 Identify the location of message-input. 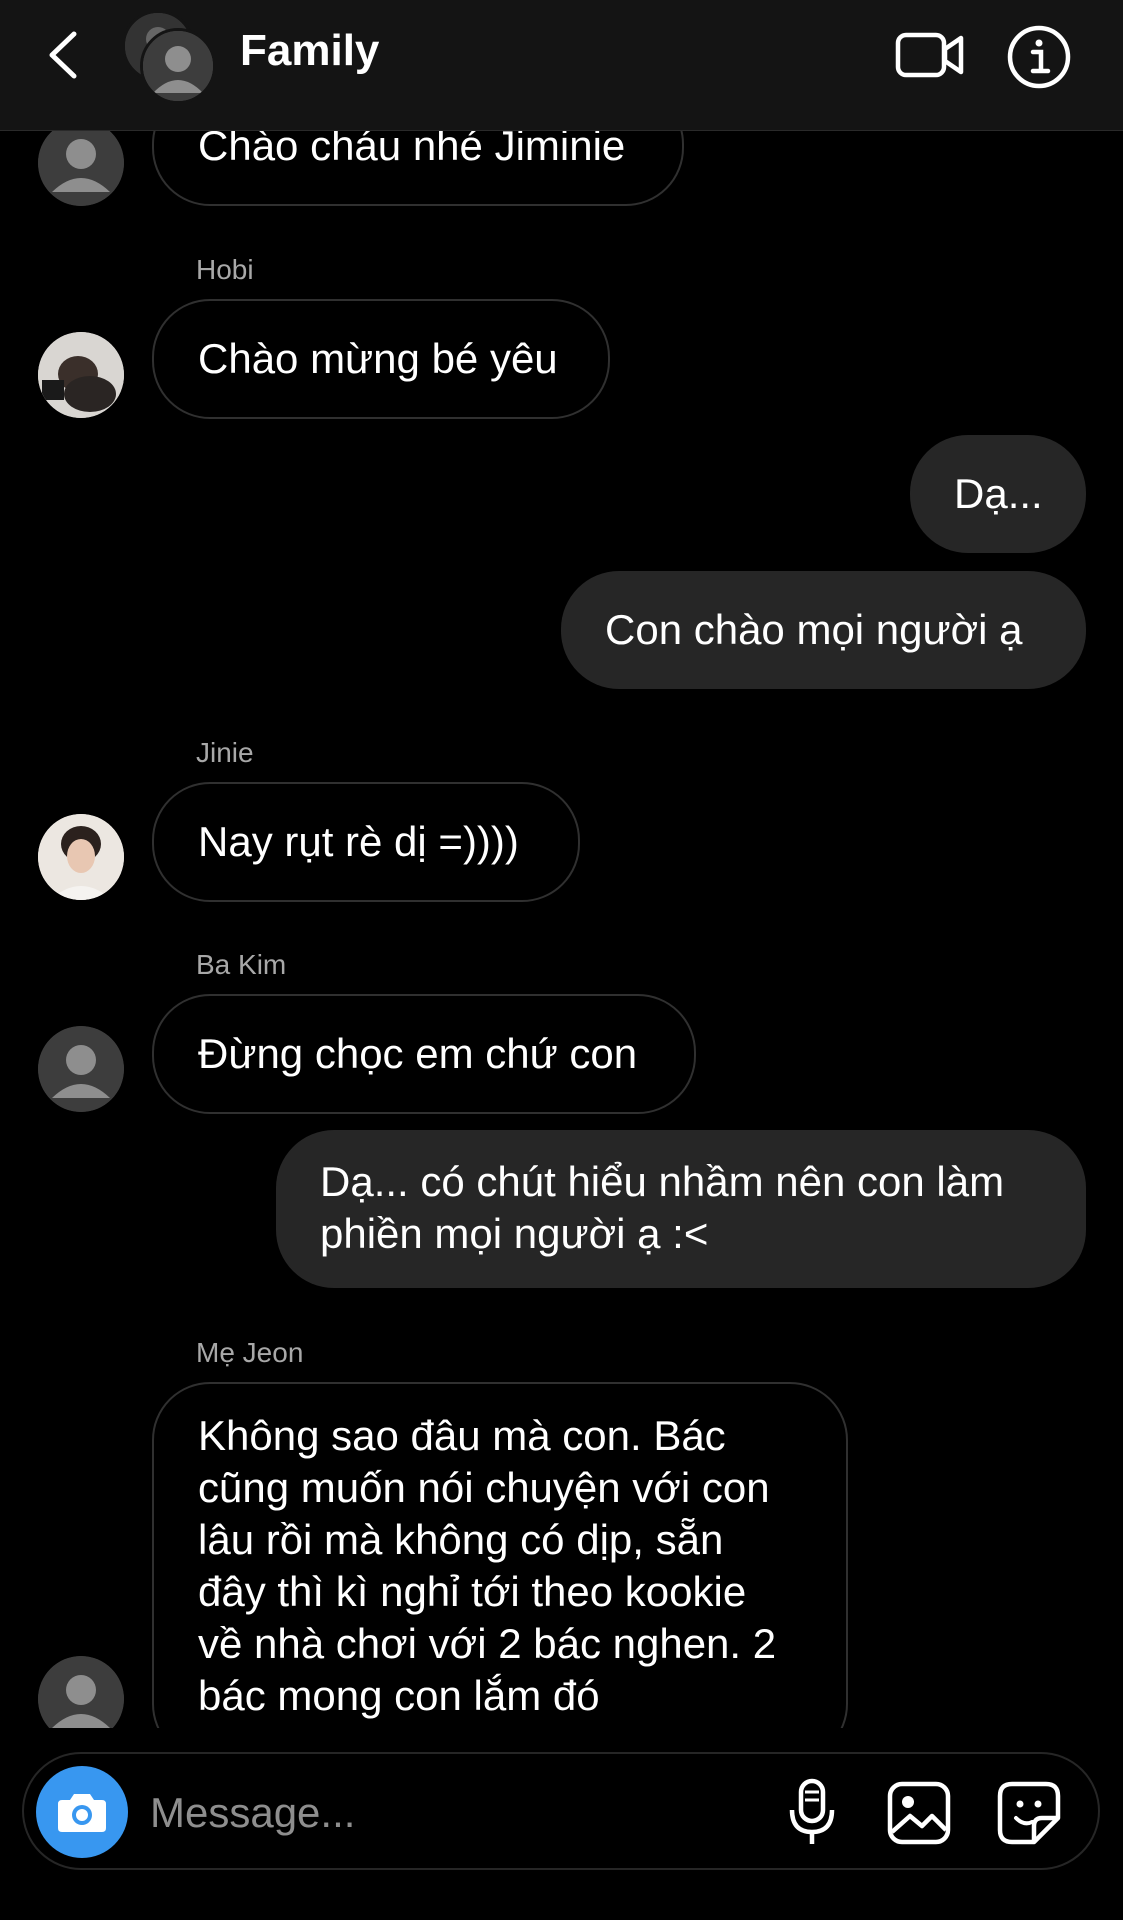
(390, 1813).